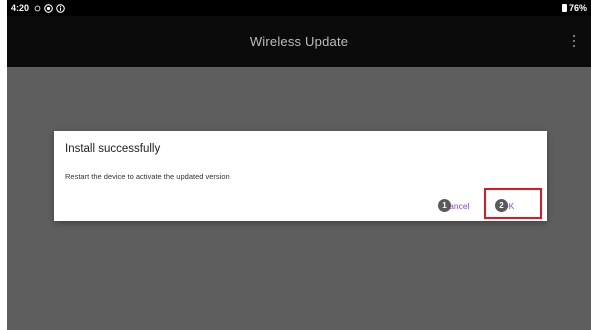  I want to click on app-title: Wireless Update, so click(299, 41).